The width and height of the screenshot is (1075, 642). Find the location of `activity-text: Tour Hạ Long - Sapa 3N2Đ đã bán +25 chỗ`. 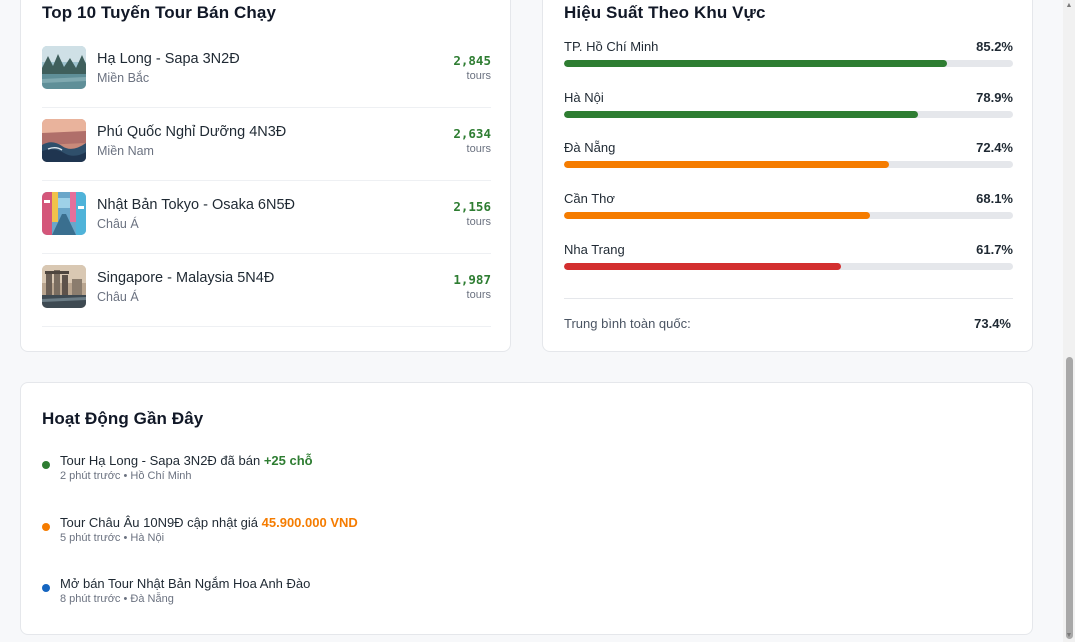

activity-text: Tour Hạ Long - Sapa 3N2Đ đã bán +25 chỗ is located at coordinates (186, 460).